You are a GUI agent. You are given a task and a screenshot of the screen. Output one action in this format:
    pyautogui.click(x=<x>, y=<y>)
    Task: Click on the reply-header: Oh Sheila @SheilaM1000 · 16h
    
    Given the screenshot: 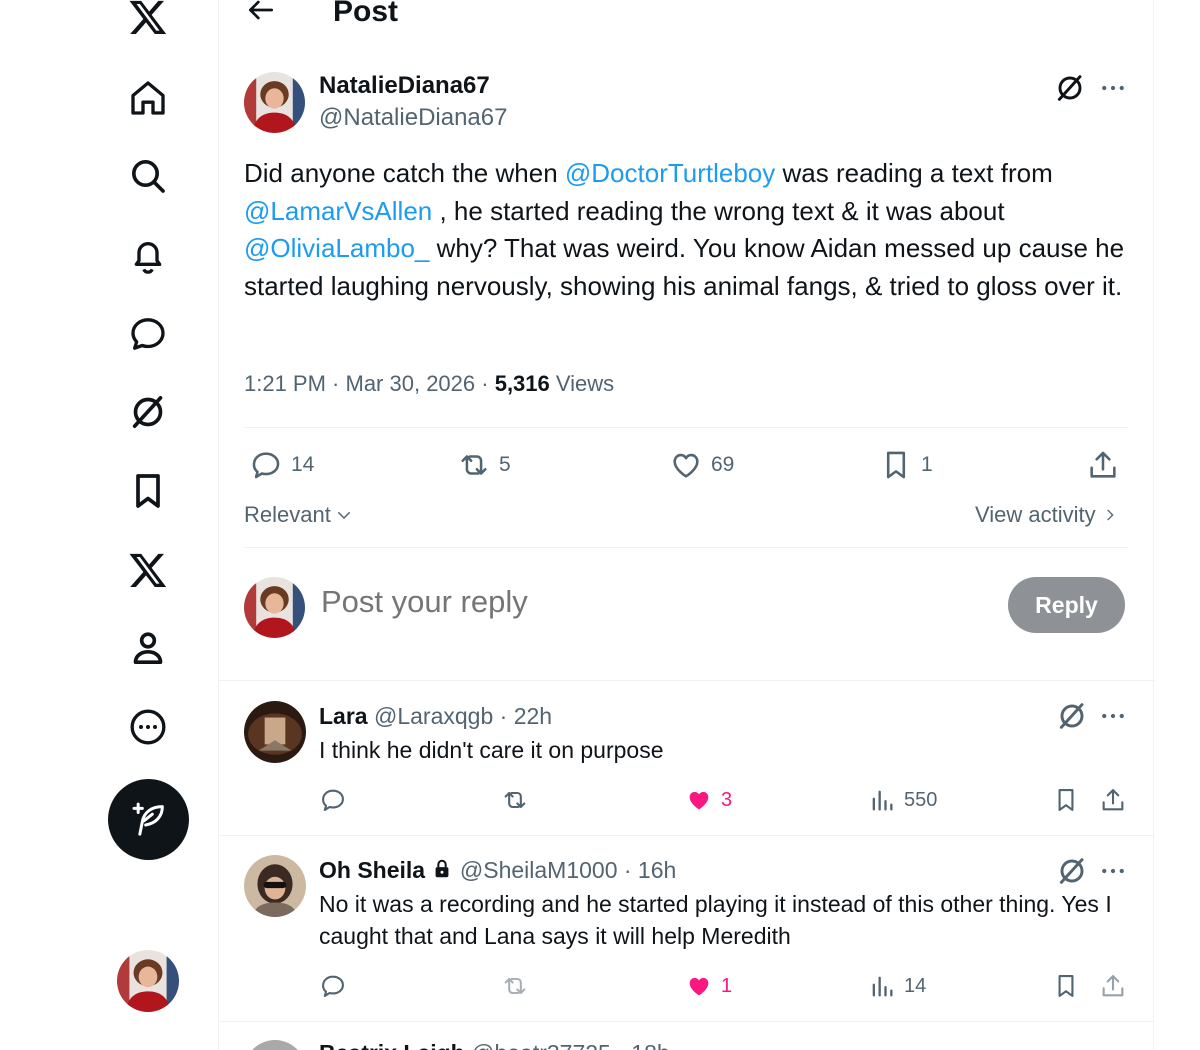 What is the action you would take?
    pyautogui.click(x=497, y=870)
    